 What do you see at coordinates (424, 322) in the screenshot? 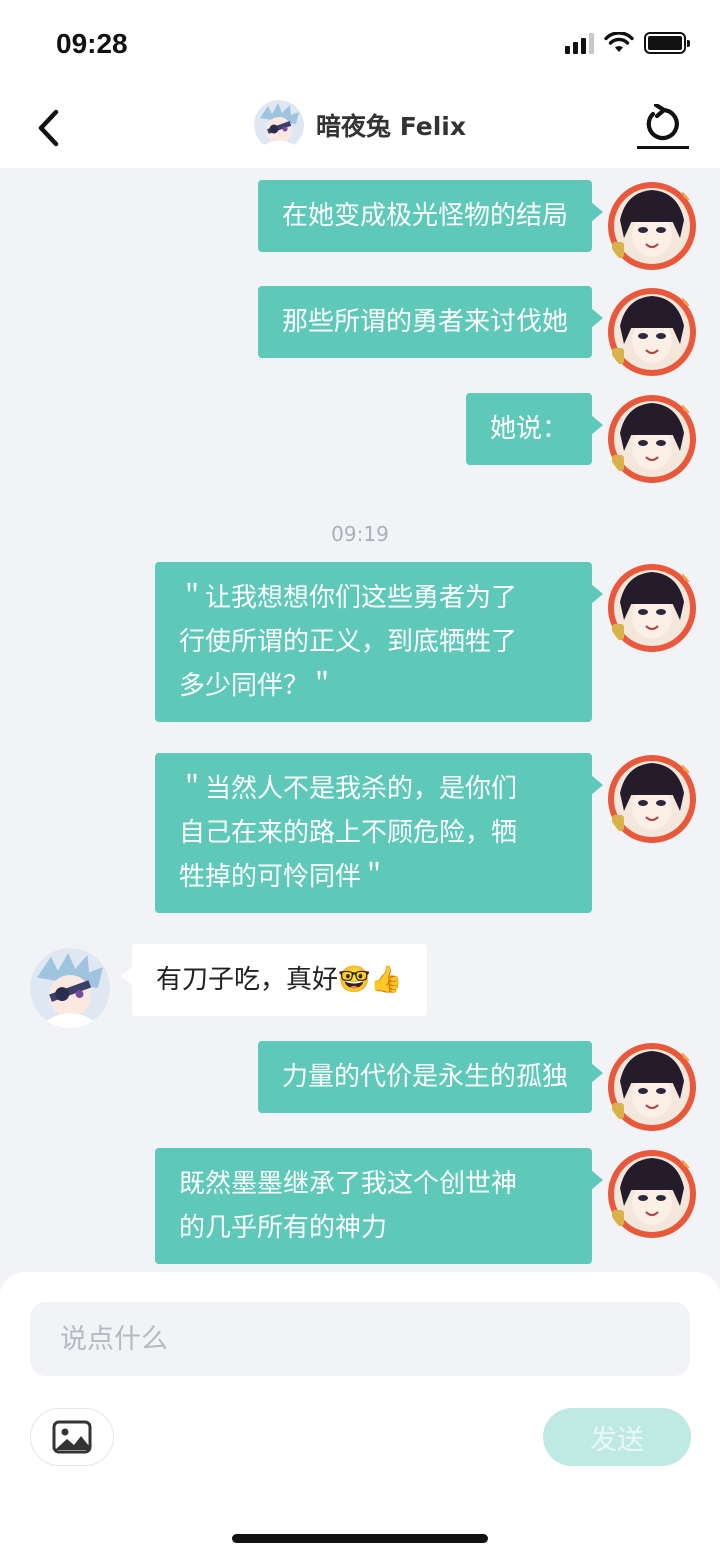
I see `message-text: 那些所谓的勇者来讨伐她` at bounding box center [424, 322].